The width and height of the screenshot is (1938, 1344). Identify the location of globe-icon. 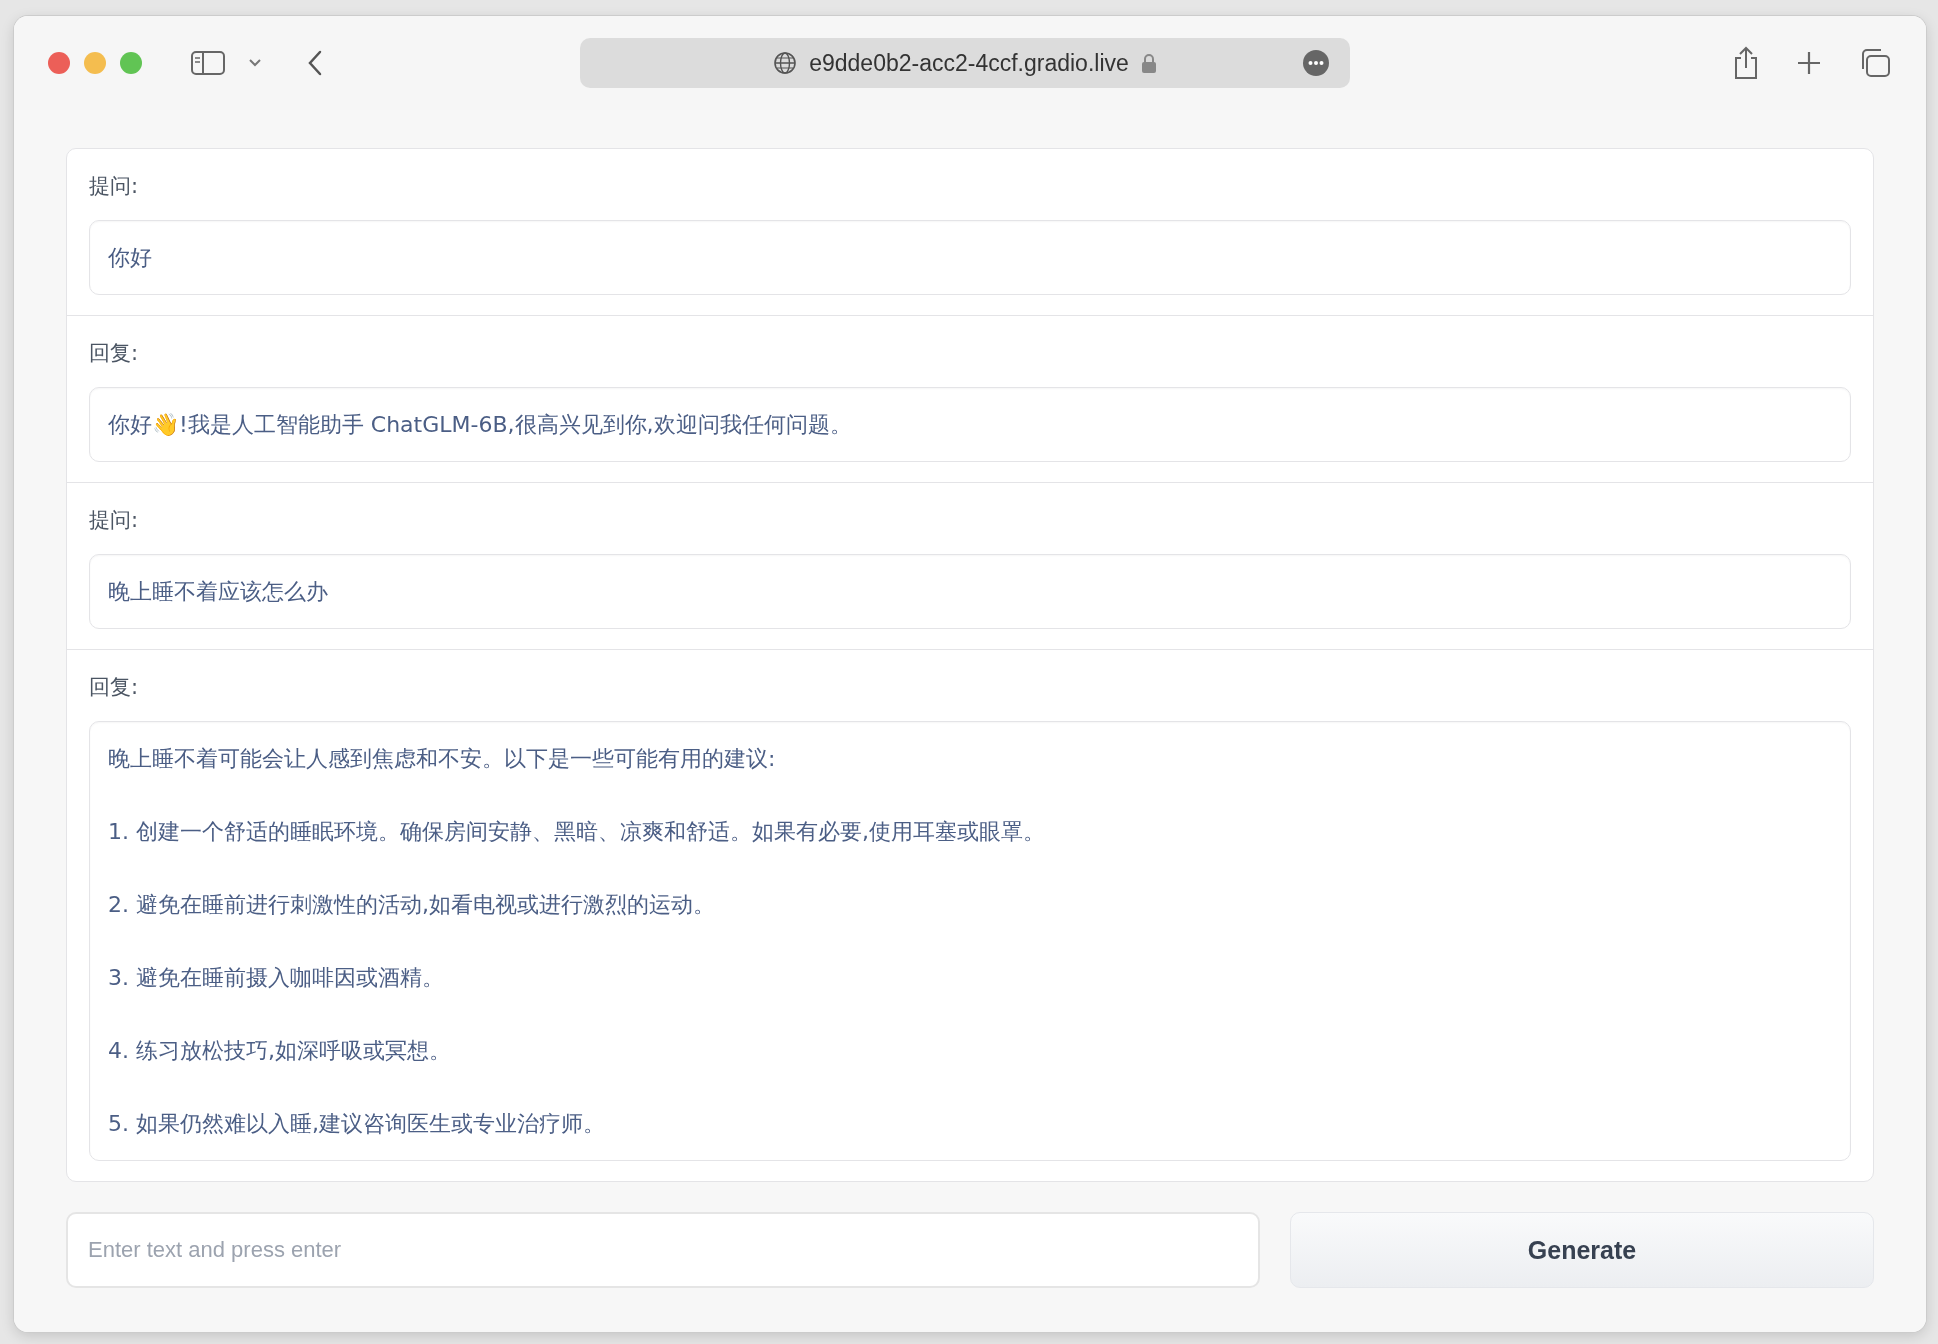
(785, 63).